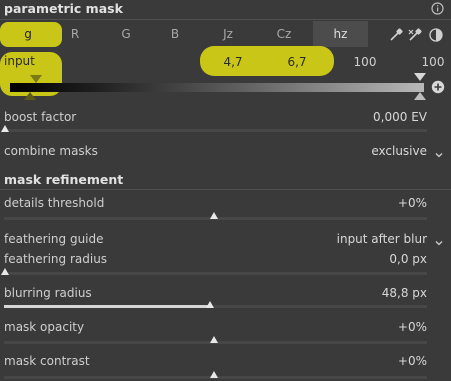  Describe the element at coordinates (215, 130) in the screenshot. I see `boost-factor-slider` at that location.